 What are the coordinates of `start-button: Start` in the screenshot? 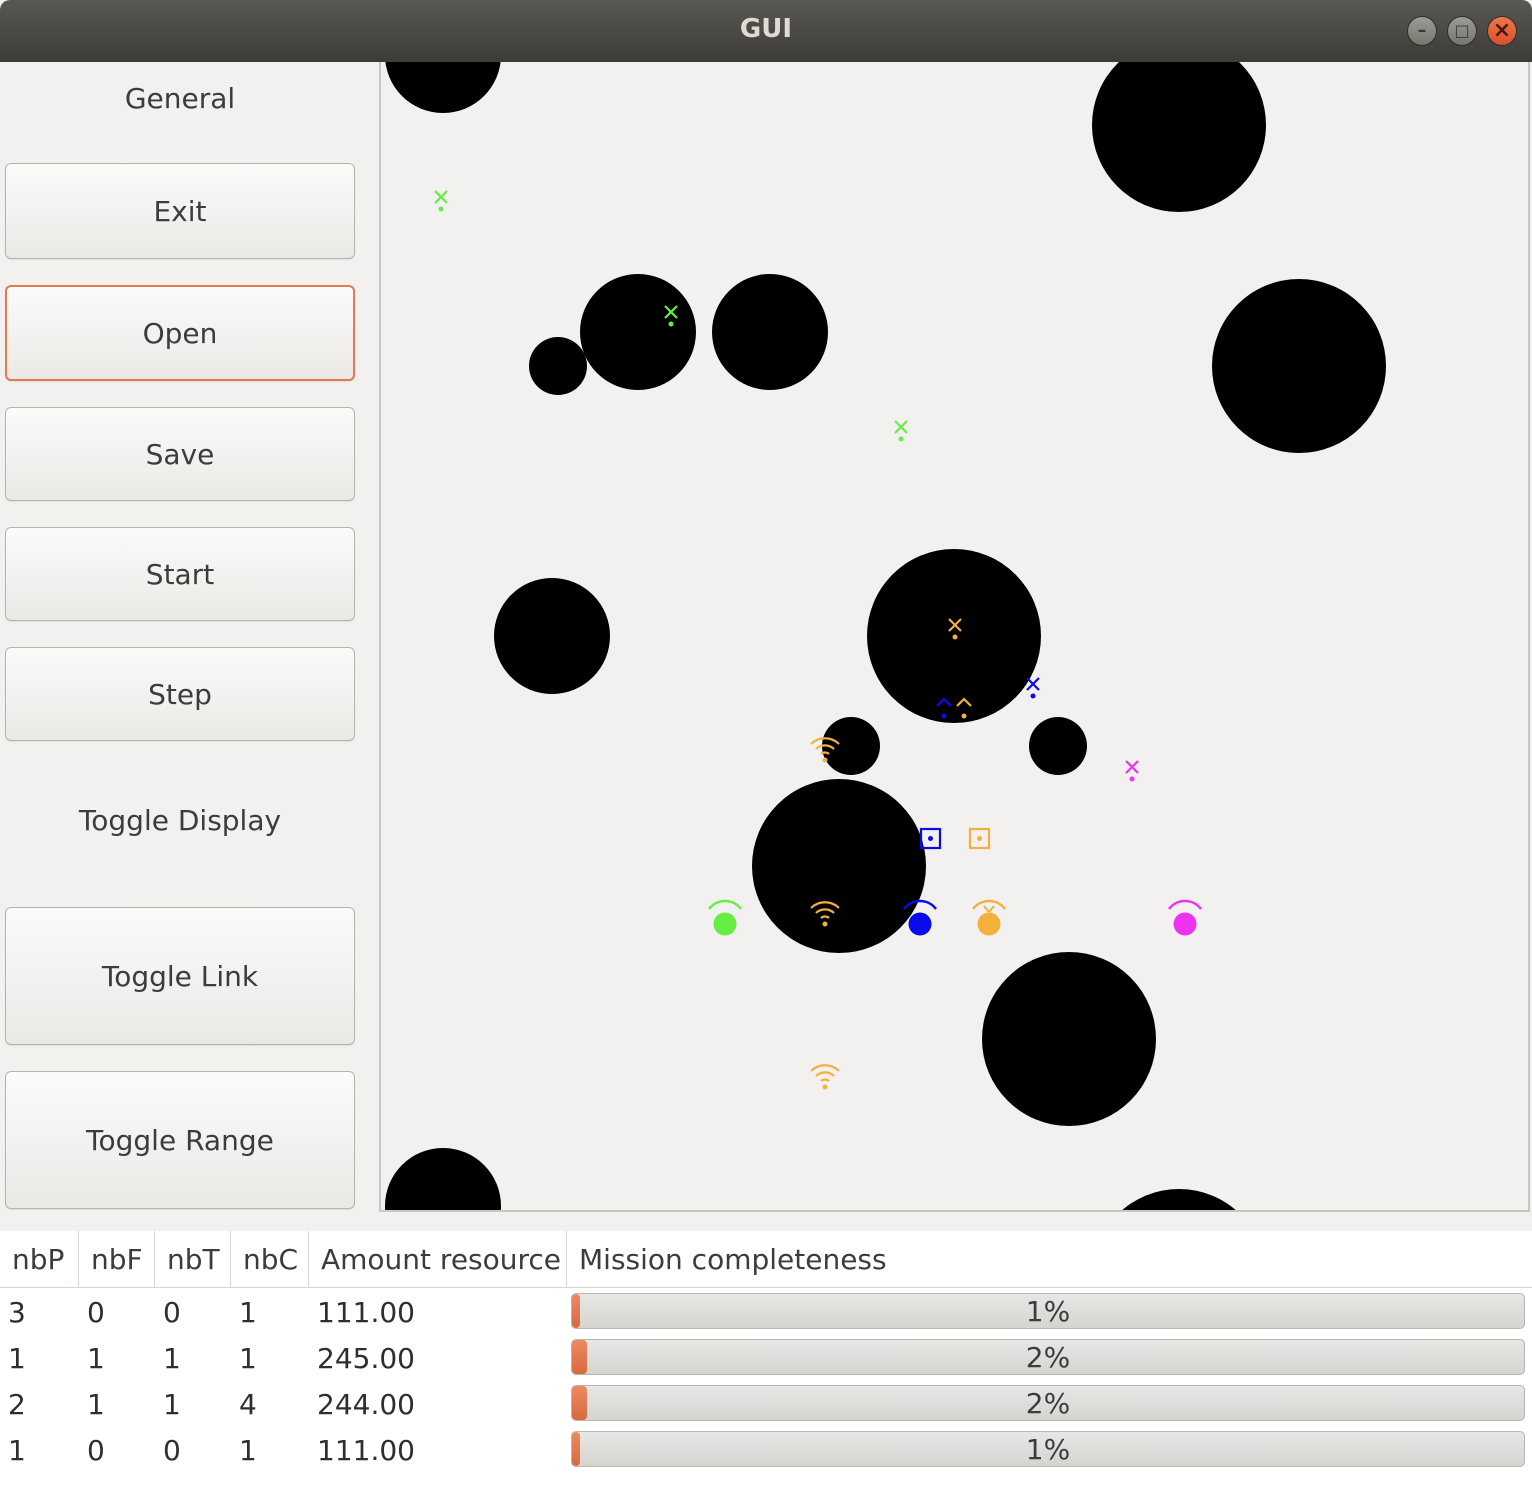 It's located at (180, 574).